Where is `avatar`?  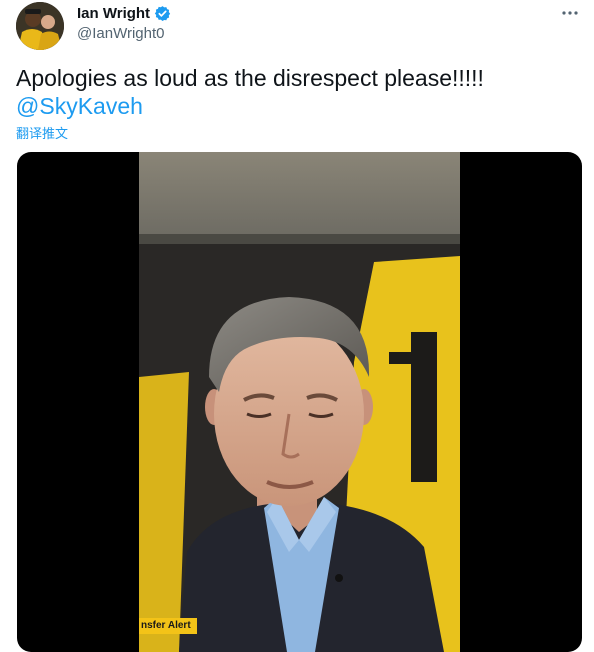
avatar is located at coordinates (40, 26).